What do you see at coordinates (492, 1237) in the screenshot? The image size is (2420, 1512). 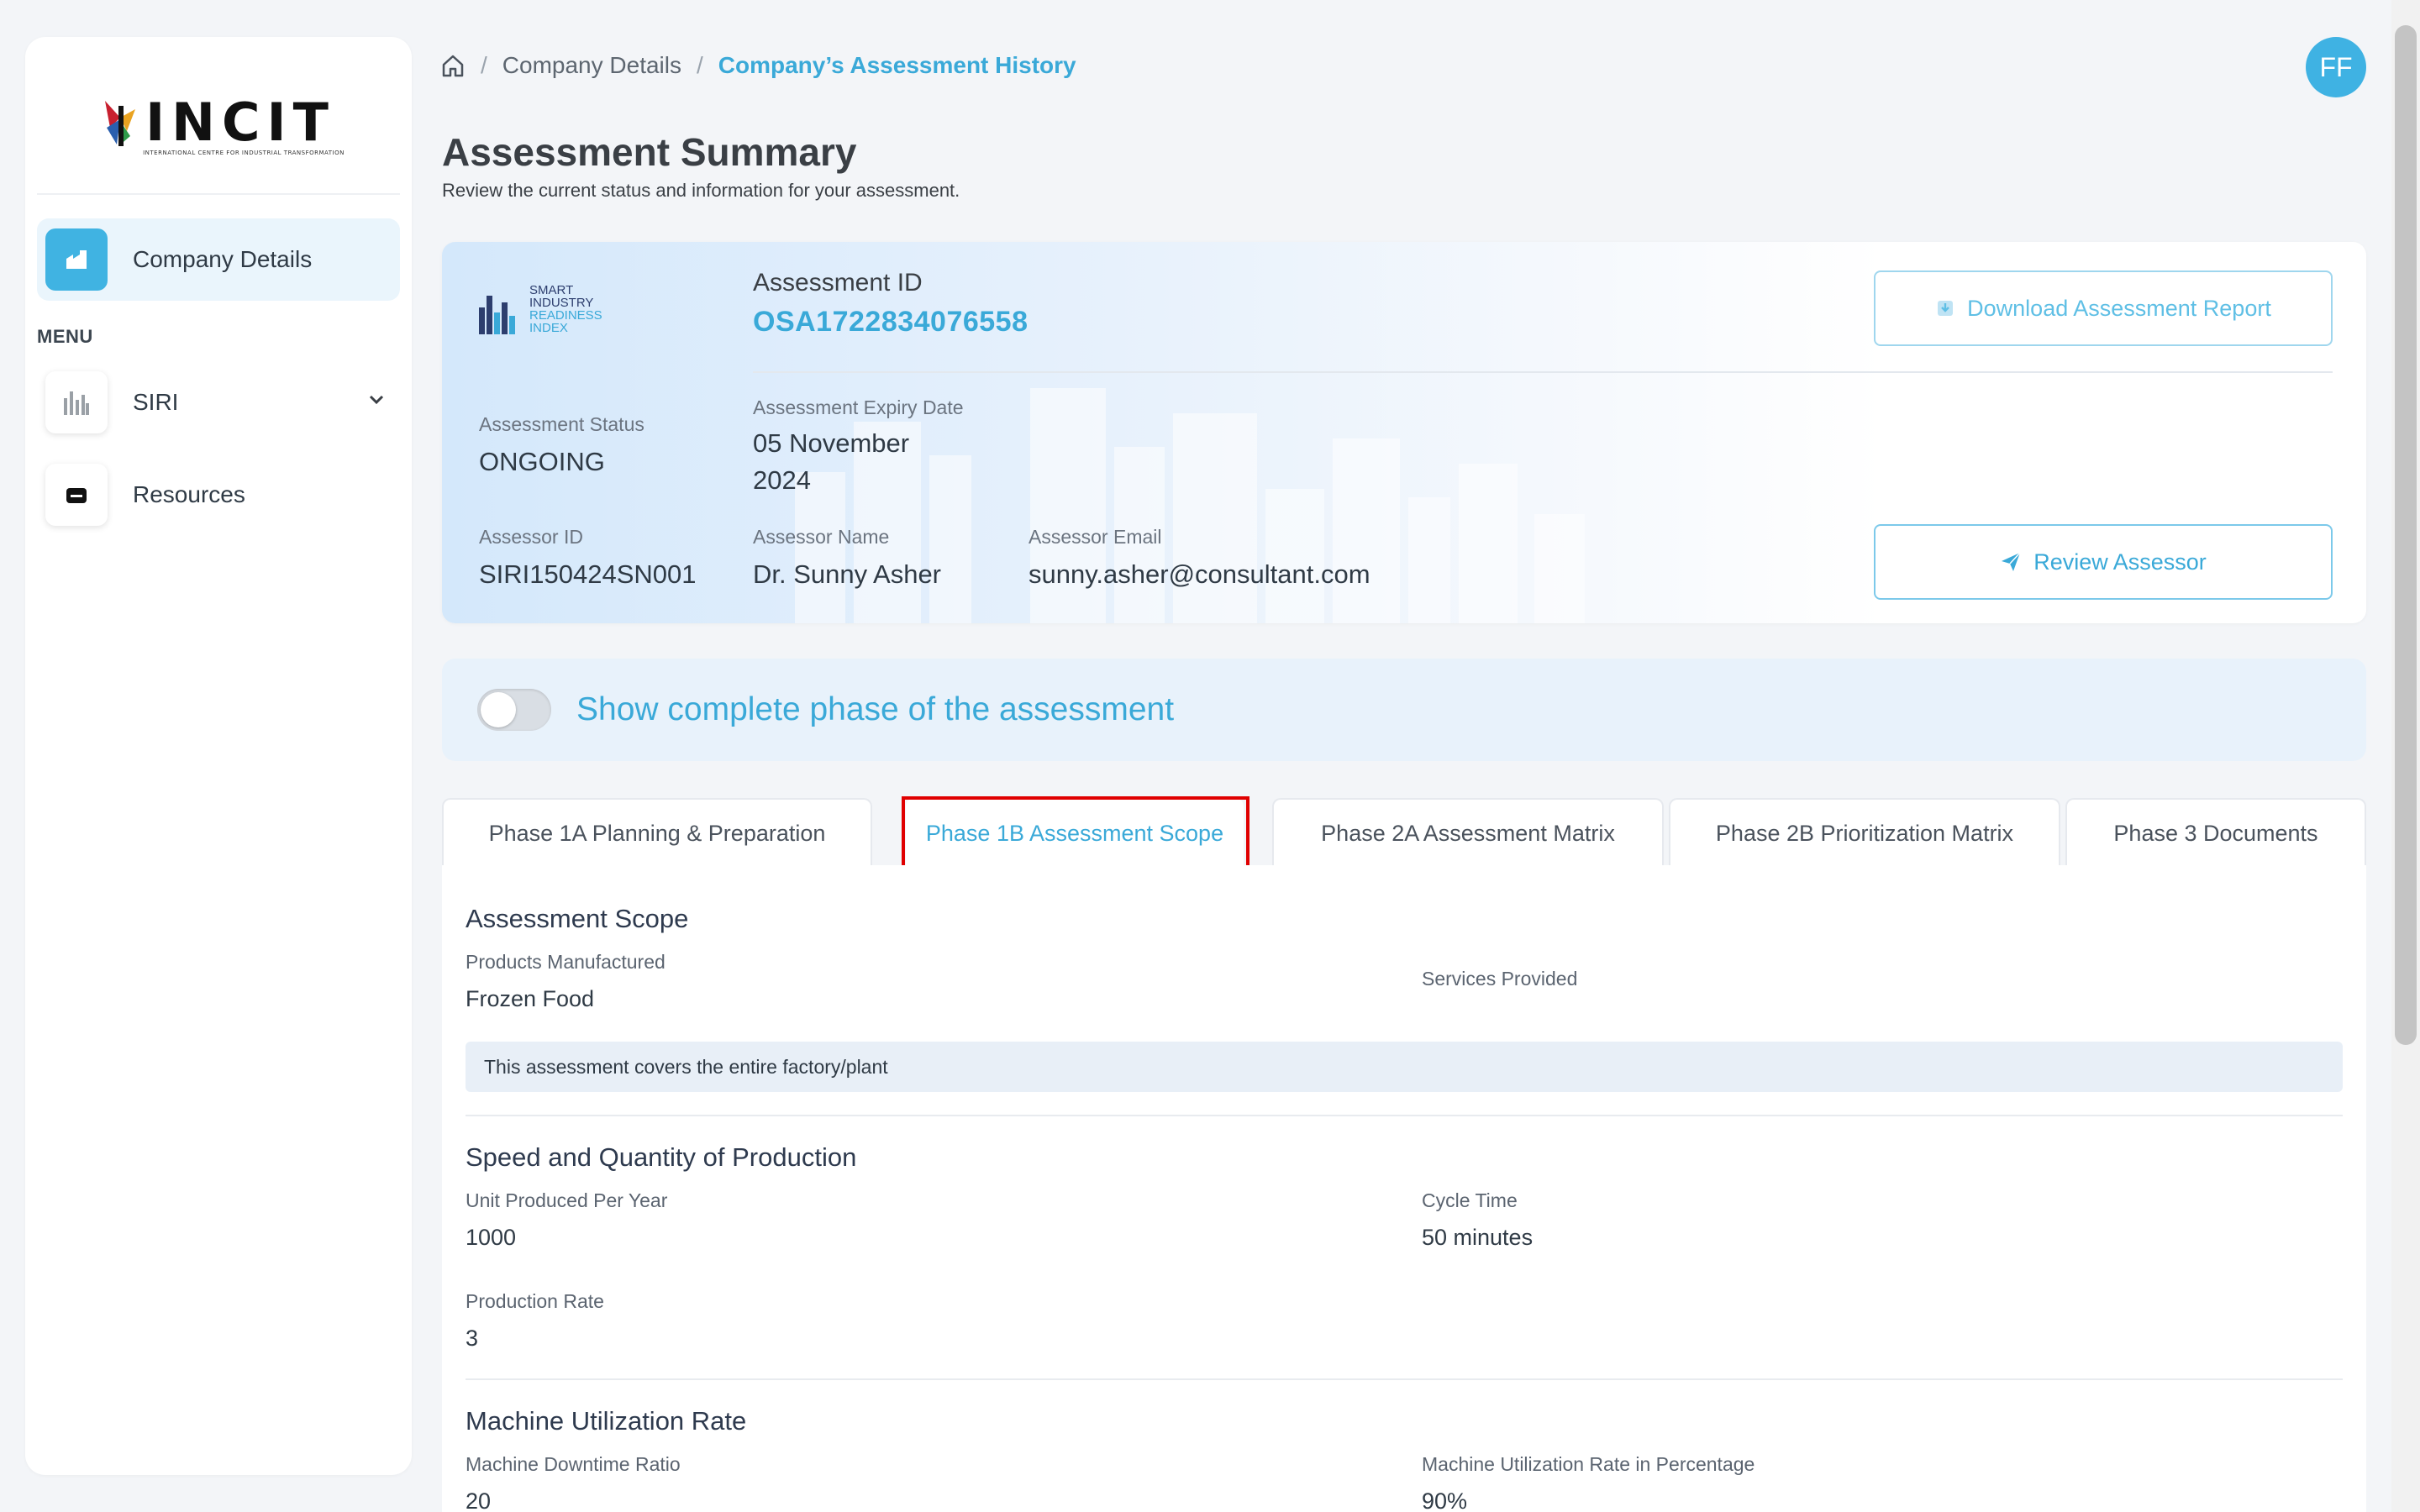 I see `units-value: 1000` at bounding box center [492, 1237].